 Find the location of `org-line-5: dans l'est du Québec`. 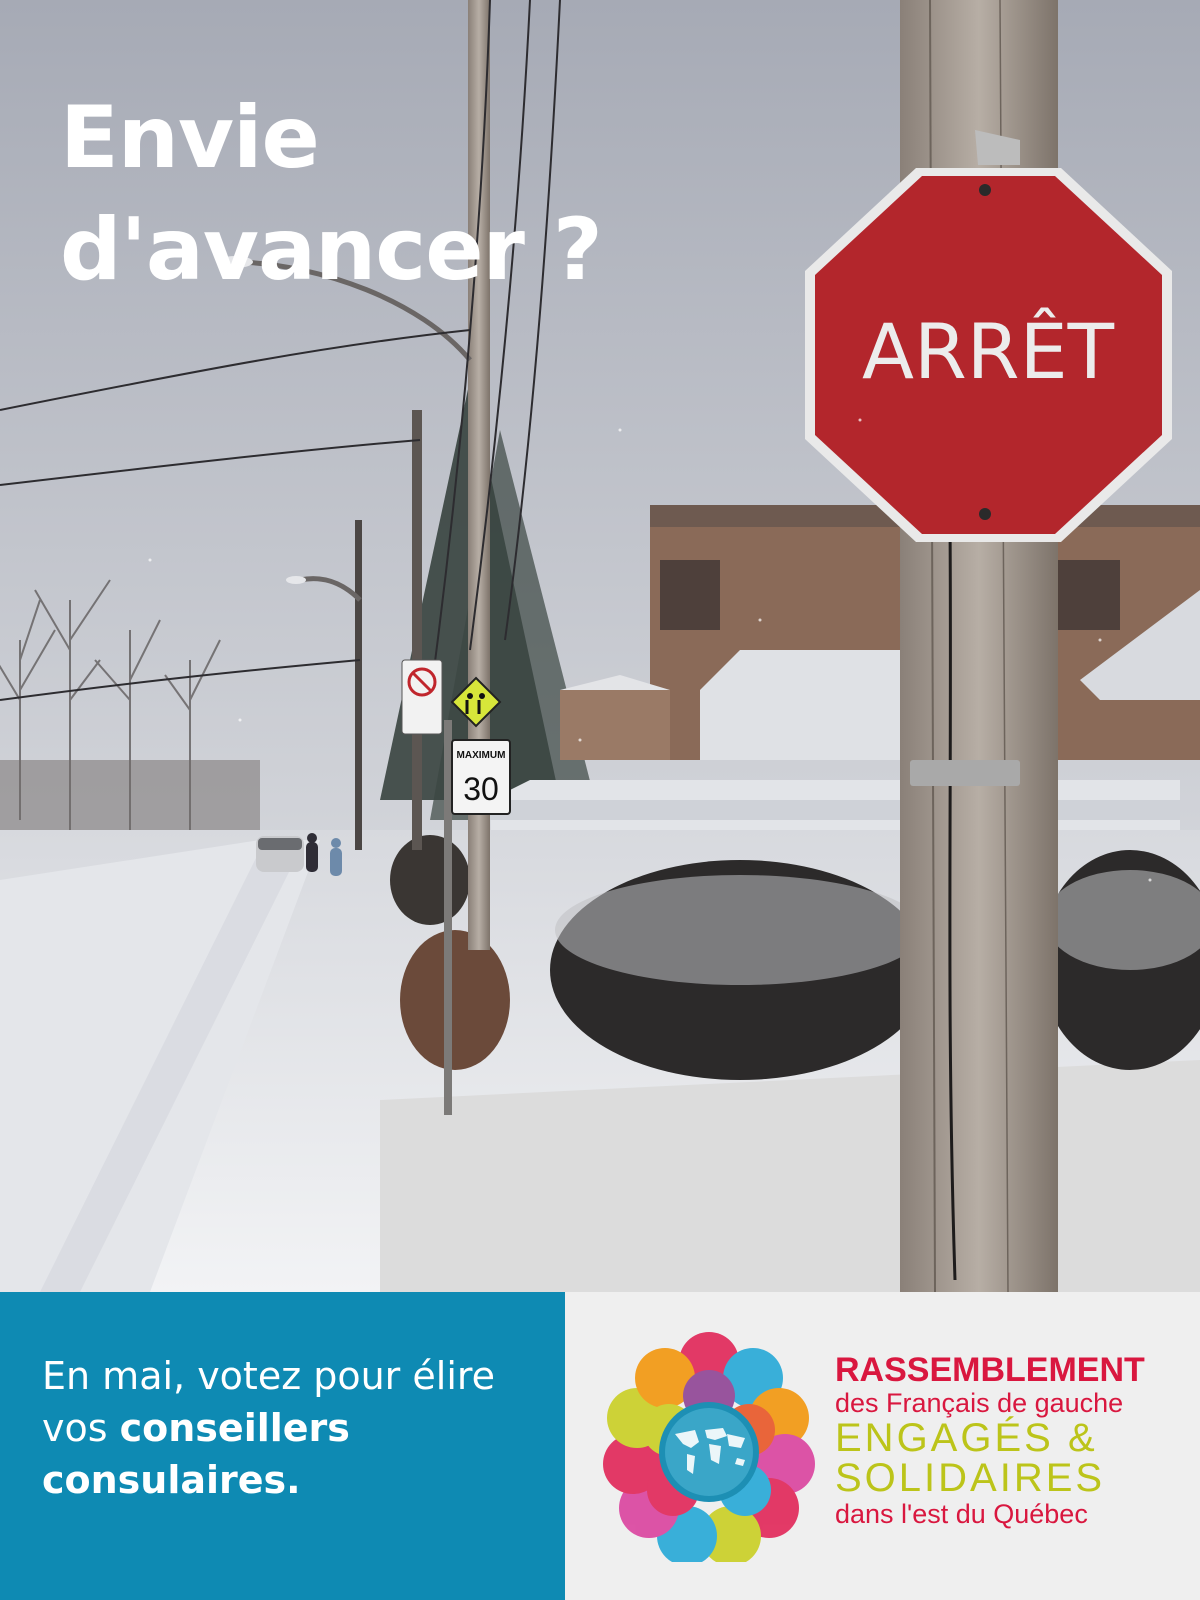

org-line-5: dans l'est du Québec is located at coordinates (961, 1514).